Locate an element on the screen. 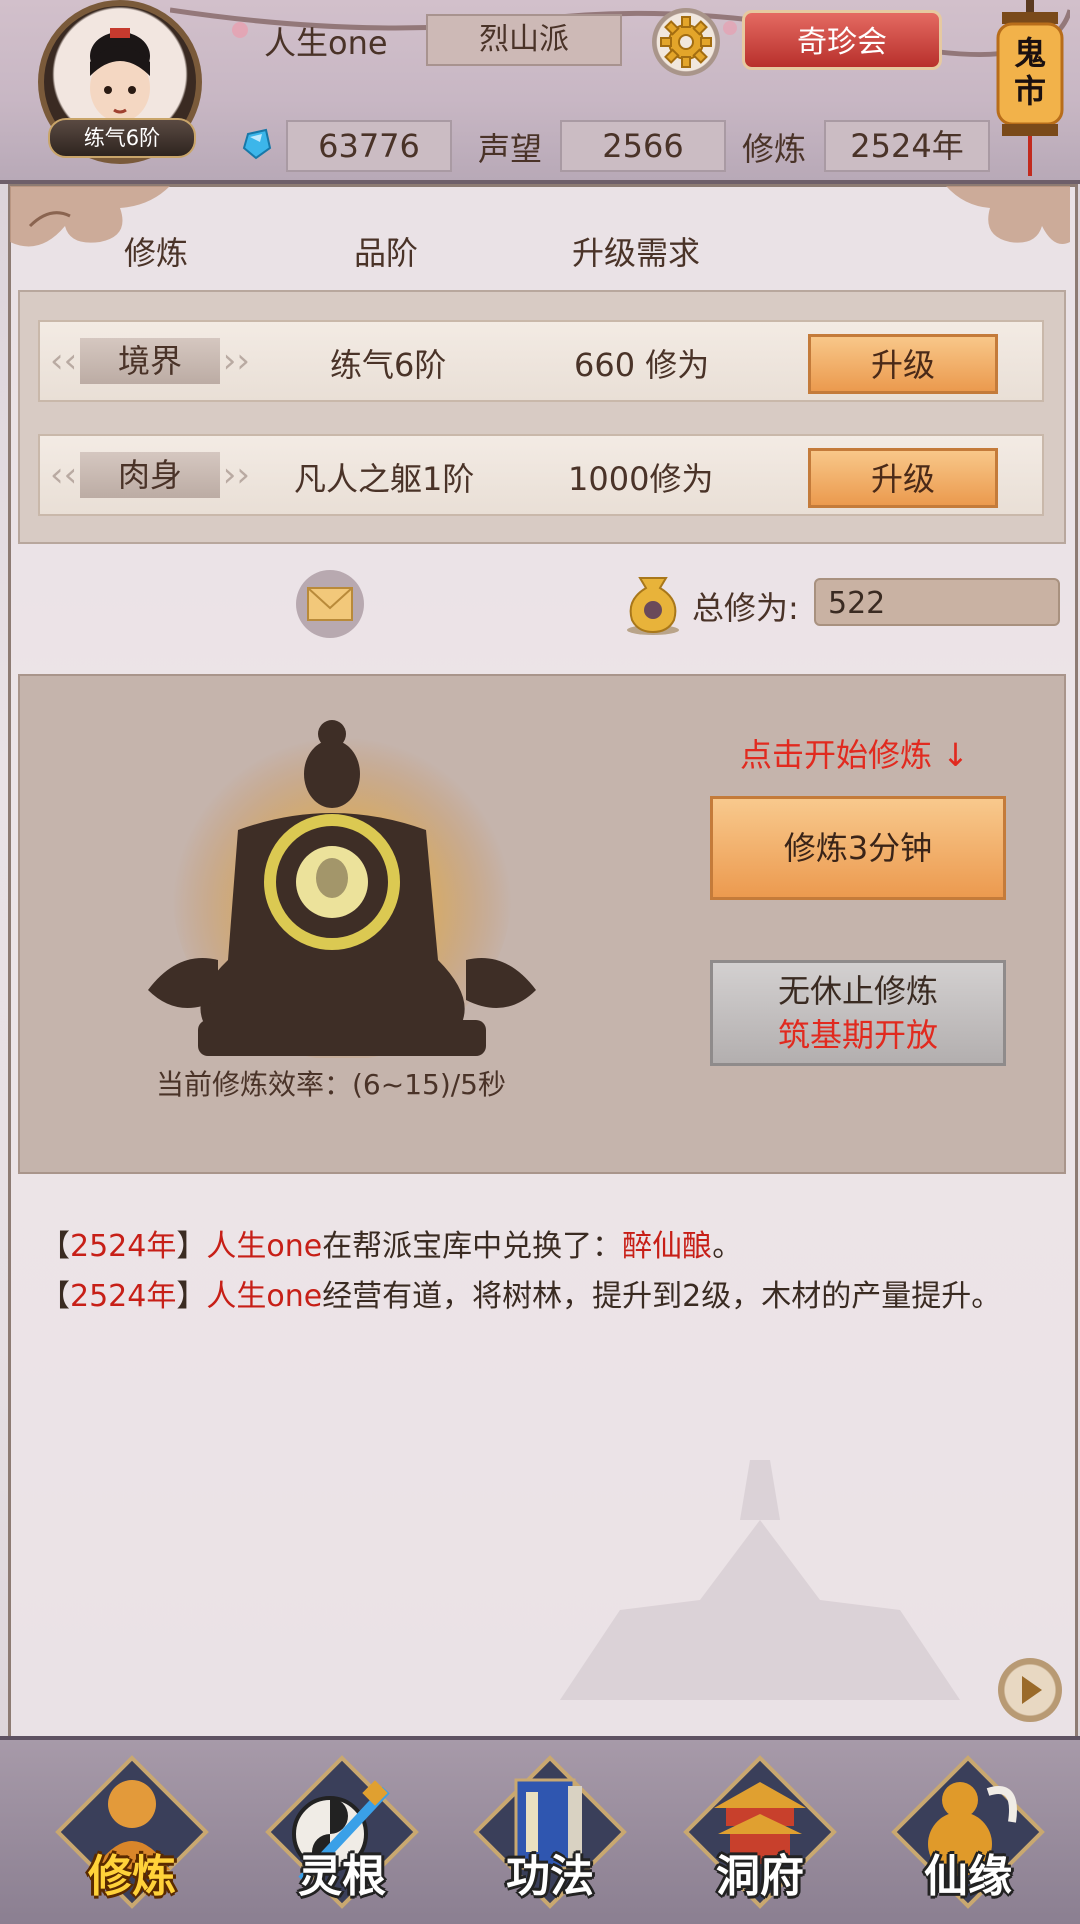 Image resolution: width=1080 pixels, height=1924 pixels. nav-cave: 洞府 is located at coordinates (760, 1832).